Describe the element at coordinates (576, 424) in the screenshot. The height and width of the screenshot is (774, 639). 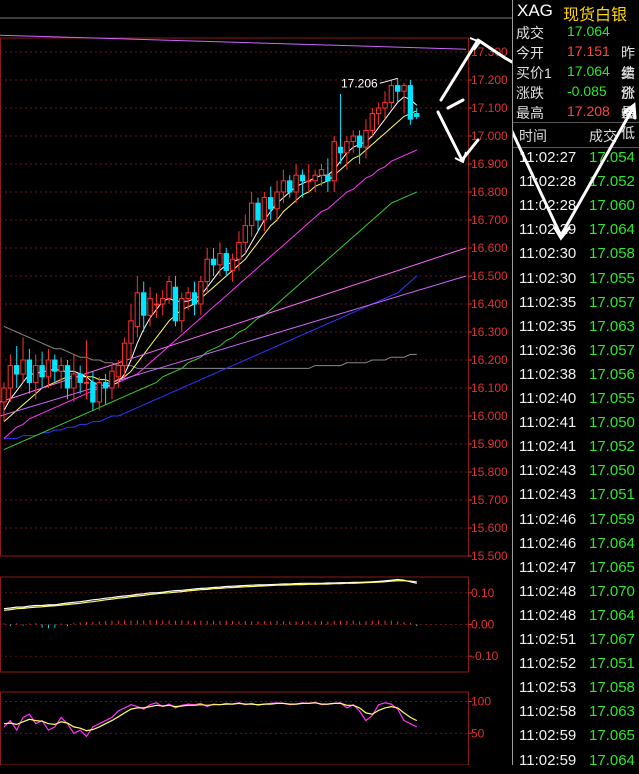
I see `tick-row: 11:02:41 17.050` at that location.